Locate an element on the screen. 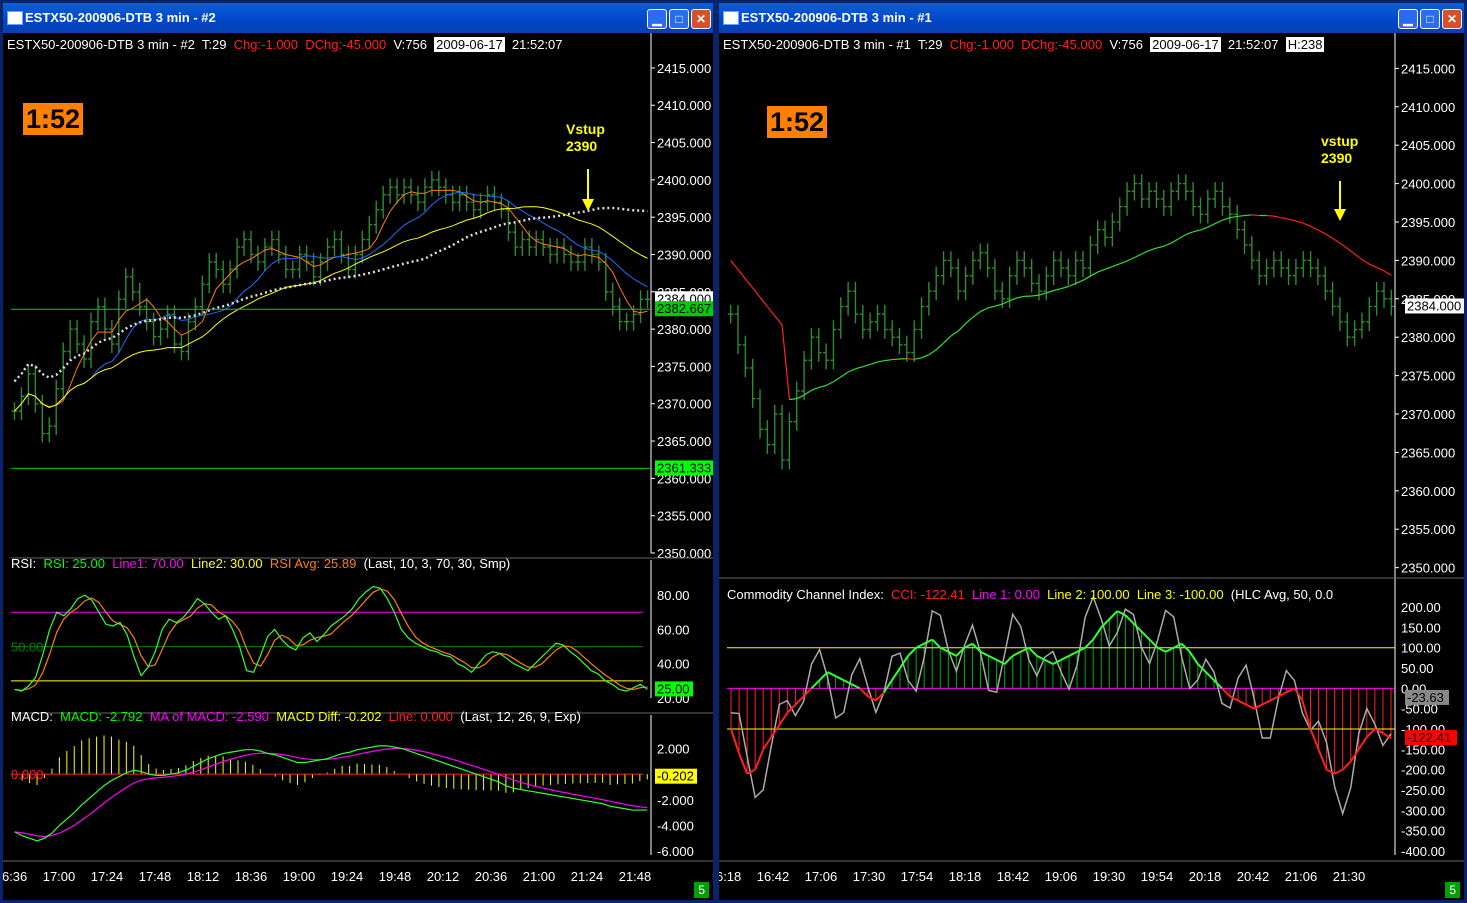 The image size is (1467, 903). time-badge: 1:52 is located at coordinates (53, 119).